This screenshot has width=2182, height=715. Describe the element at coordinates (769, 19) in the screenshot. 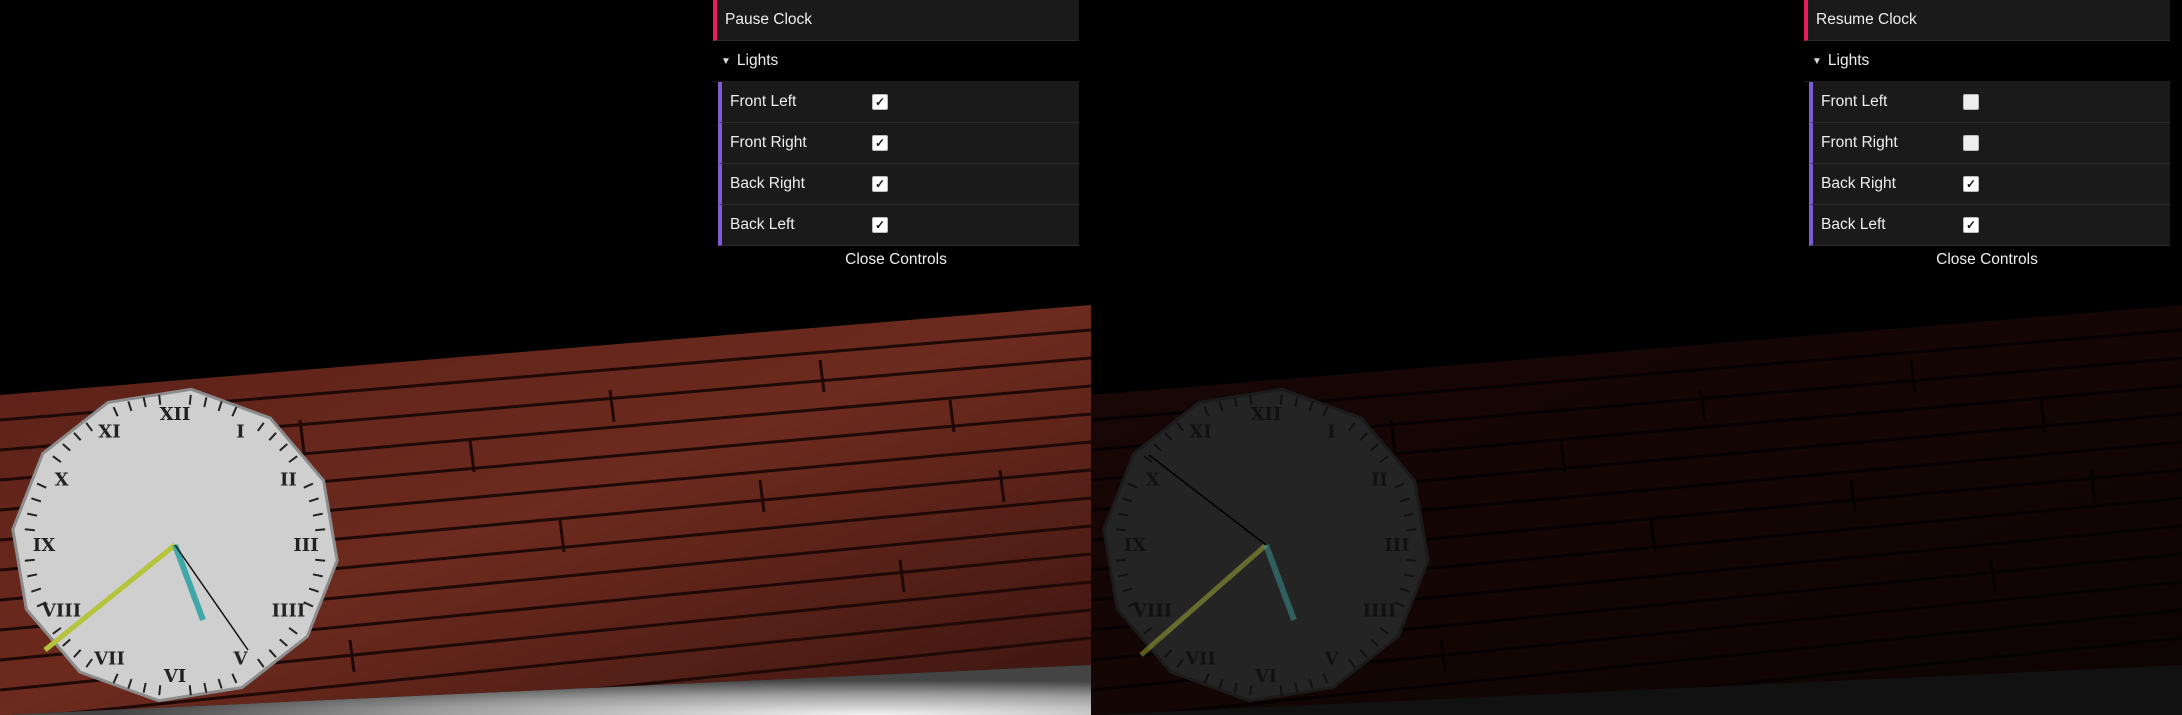

I see `pause-clock-label: Pause Clock` at that location.